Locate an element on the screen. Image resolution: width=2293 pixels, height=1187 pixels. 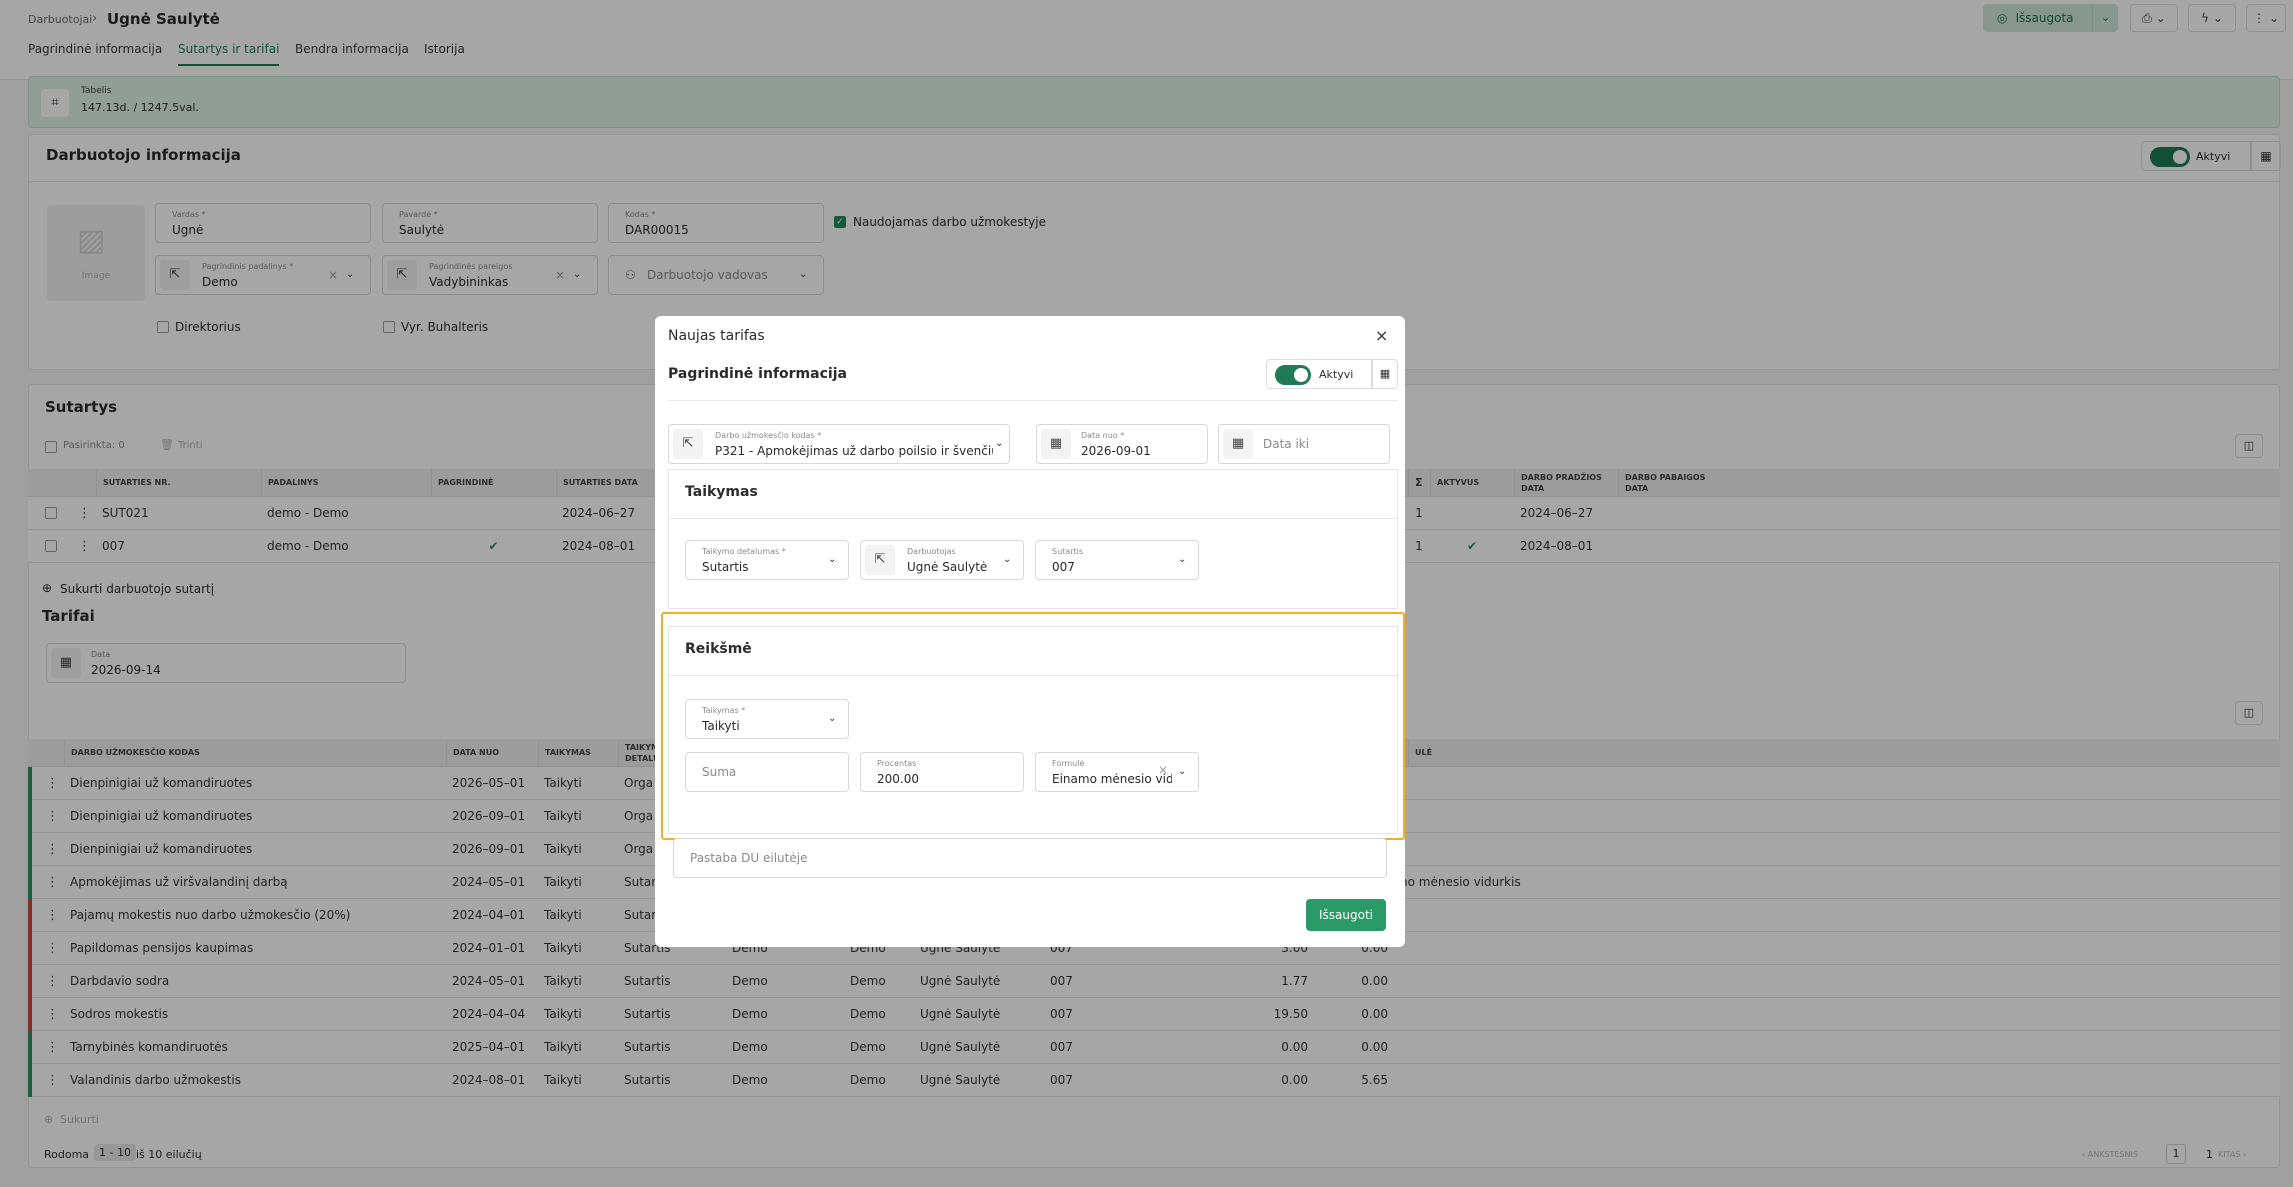
application-detail-value: Sutartis is located at coordinates (725, 567).